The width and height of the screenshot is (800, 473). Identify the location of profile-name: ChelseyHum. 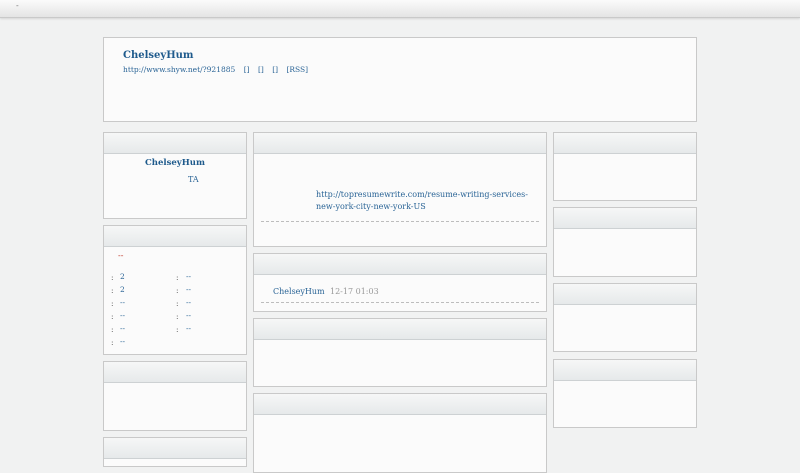
(175, 163).